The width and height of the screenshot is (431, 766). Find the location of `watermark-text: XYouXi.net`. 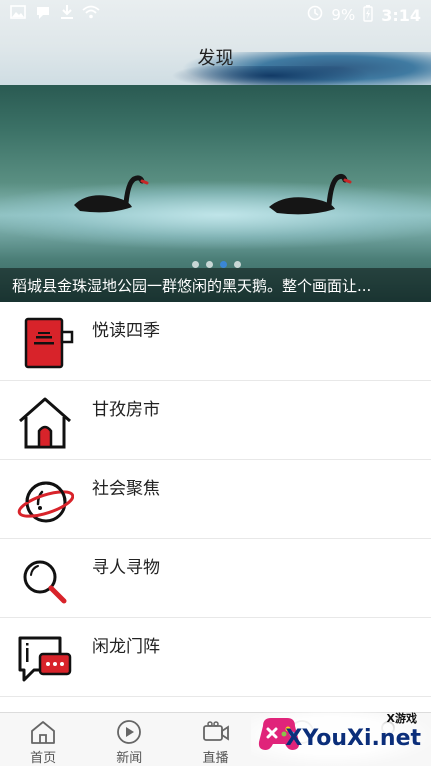

watermark-text: XYouXi.net is located at coordinates (353, 738).